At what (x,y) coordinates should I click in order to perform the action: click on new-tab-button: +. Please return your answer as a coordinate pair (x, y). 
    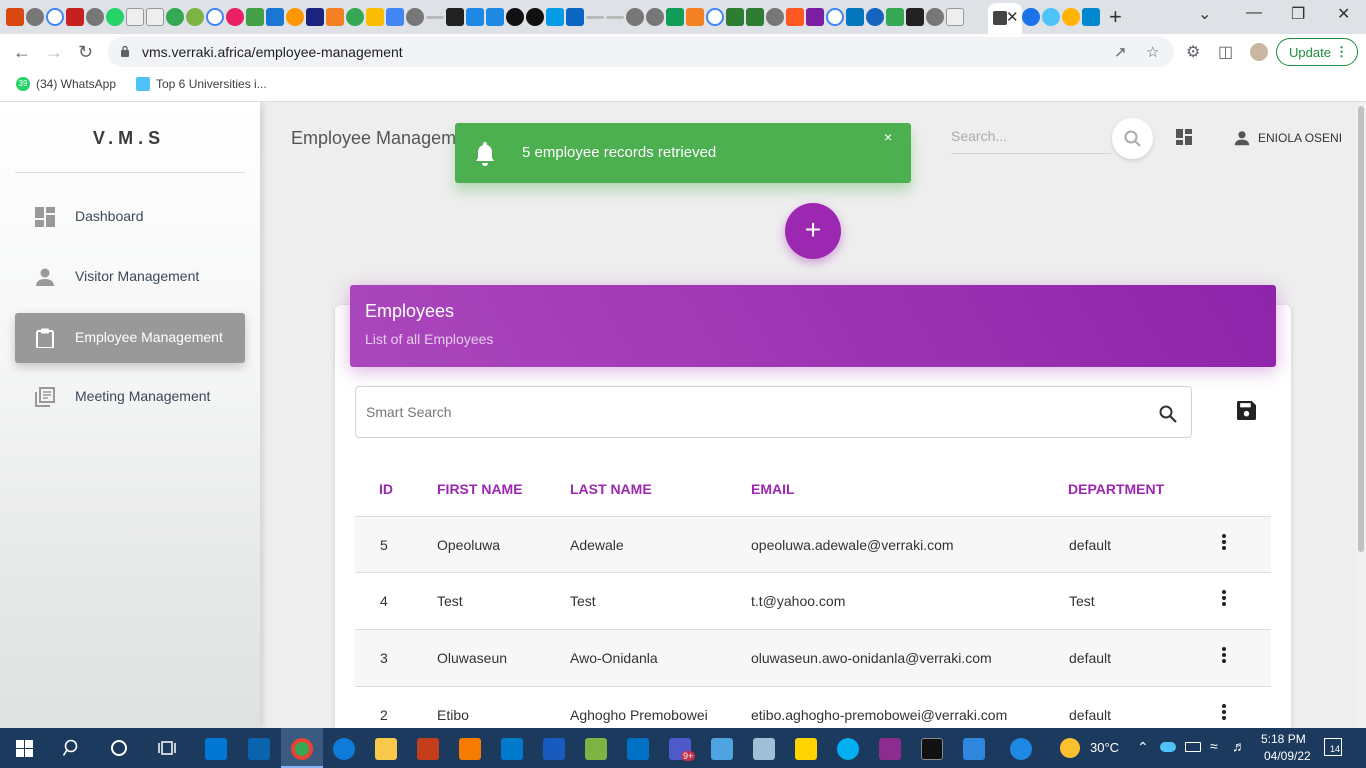
    Looking at the image, I should click on (1115, 17).